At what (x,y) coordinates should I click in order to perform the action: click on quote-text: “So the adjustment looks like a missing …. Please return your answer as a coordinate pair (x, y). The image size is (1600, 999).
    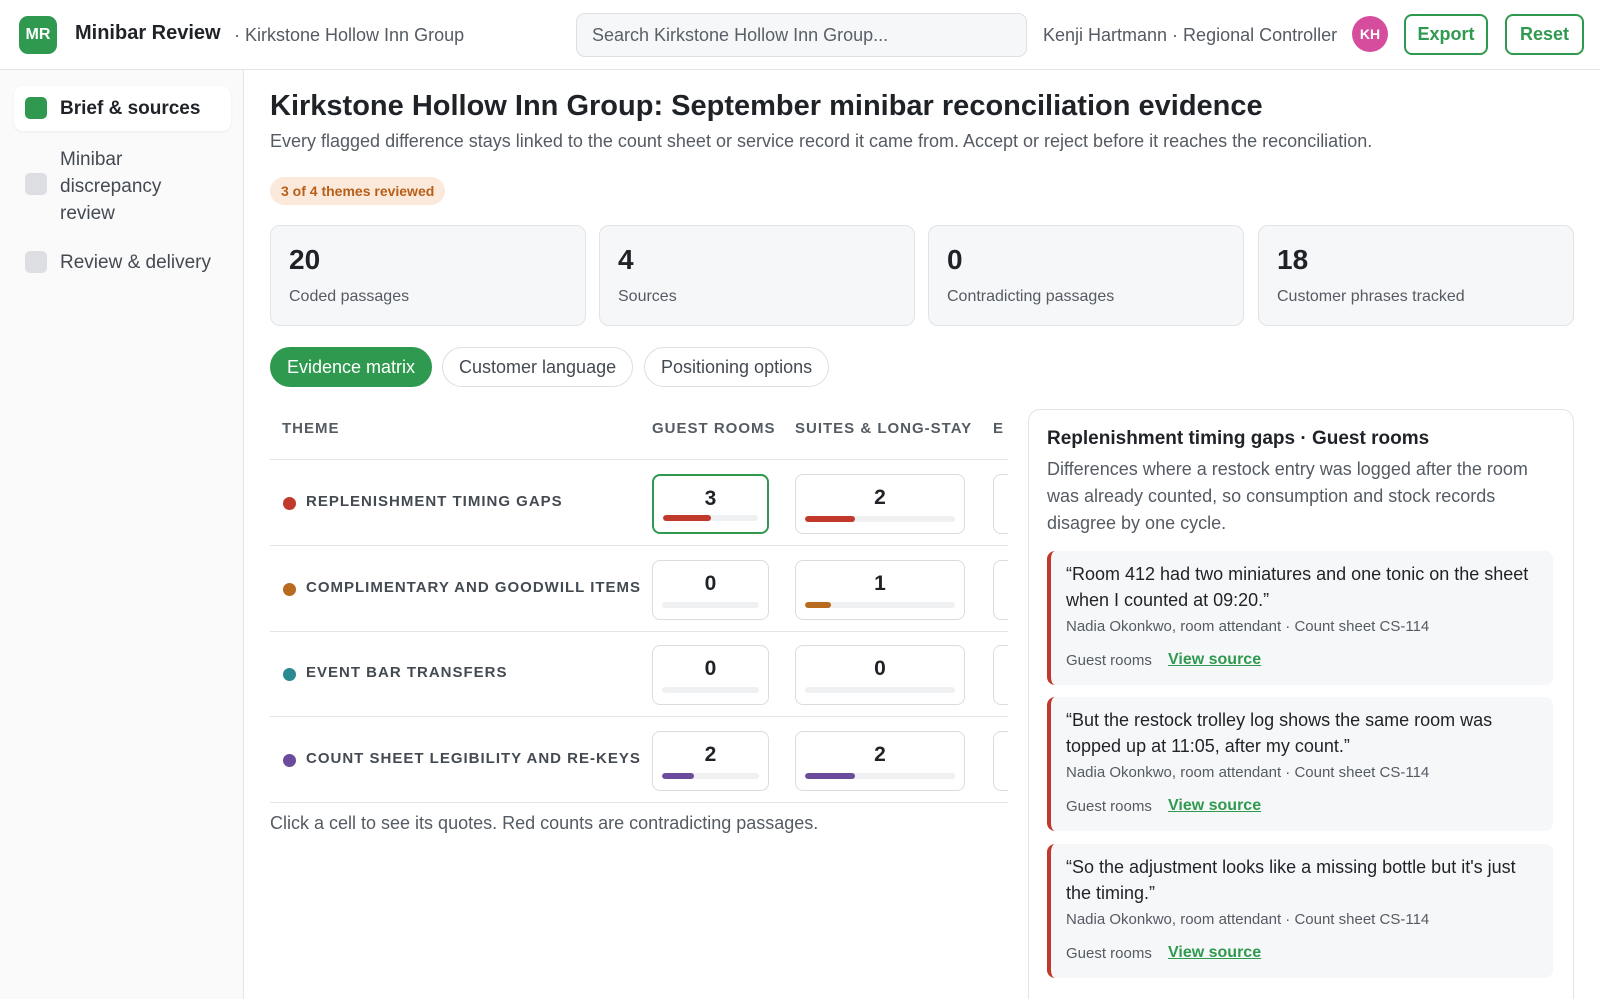
    Looking at the image, I should click on (1291, 880).